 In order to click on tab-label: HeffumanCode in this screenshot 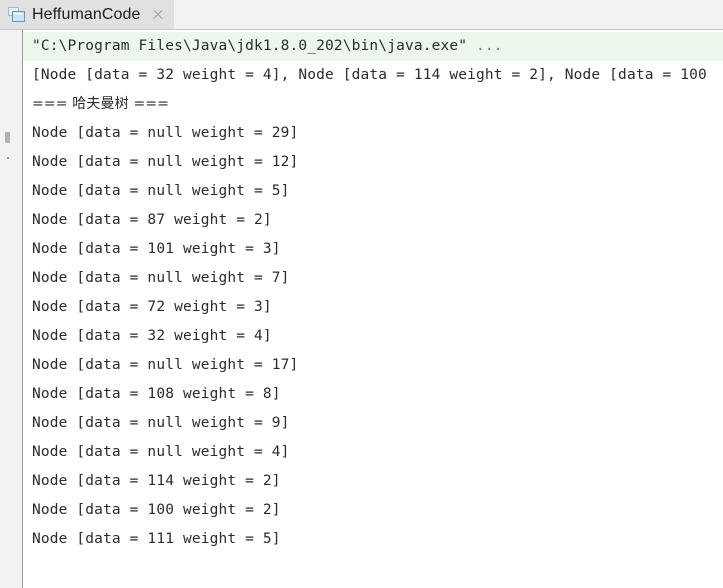, I will do `click(86, 14)`.